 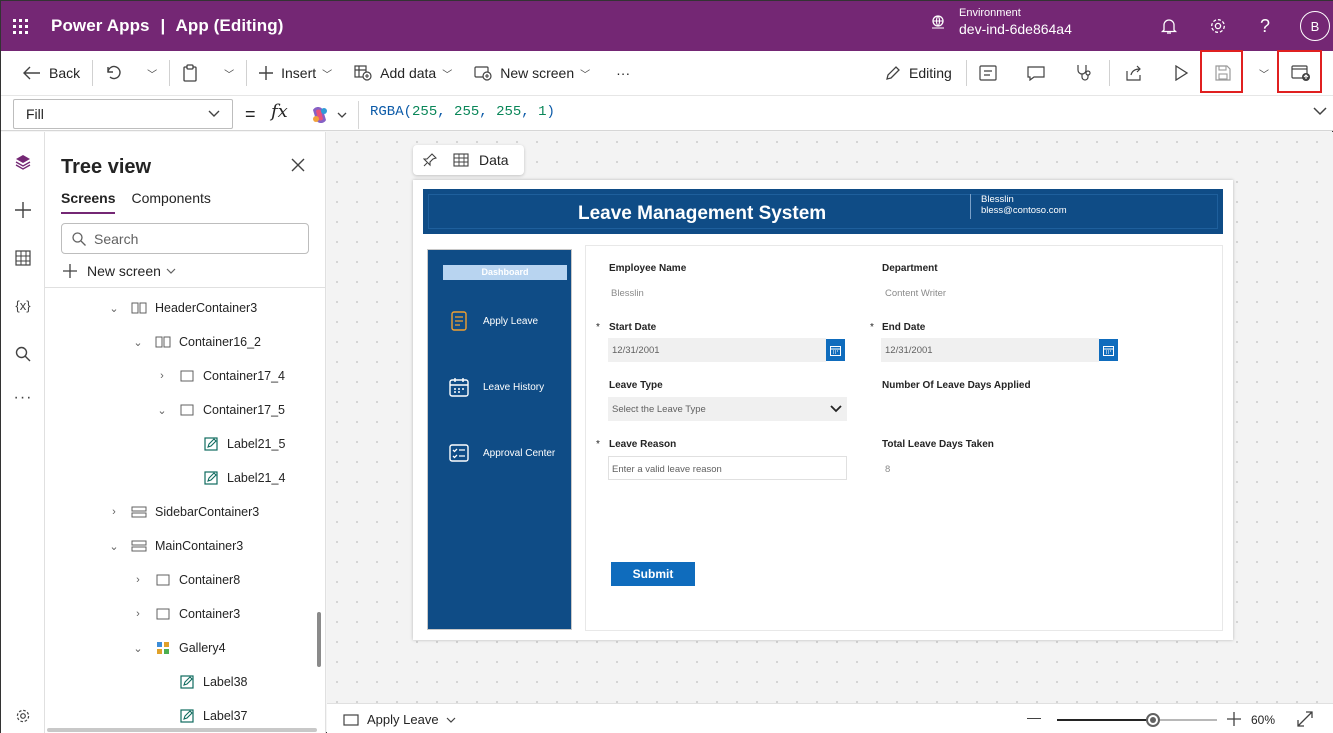 I want to click on leave-type-dropdown: Select the Leave Type, so click(x=727, y=409).